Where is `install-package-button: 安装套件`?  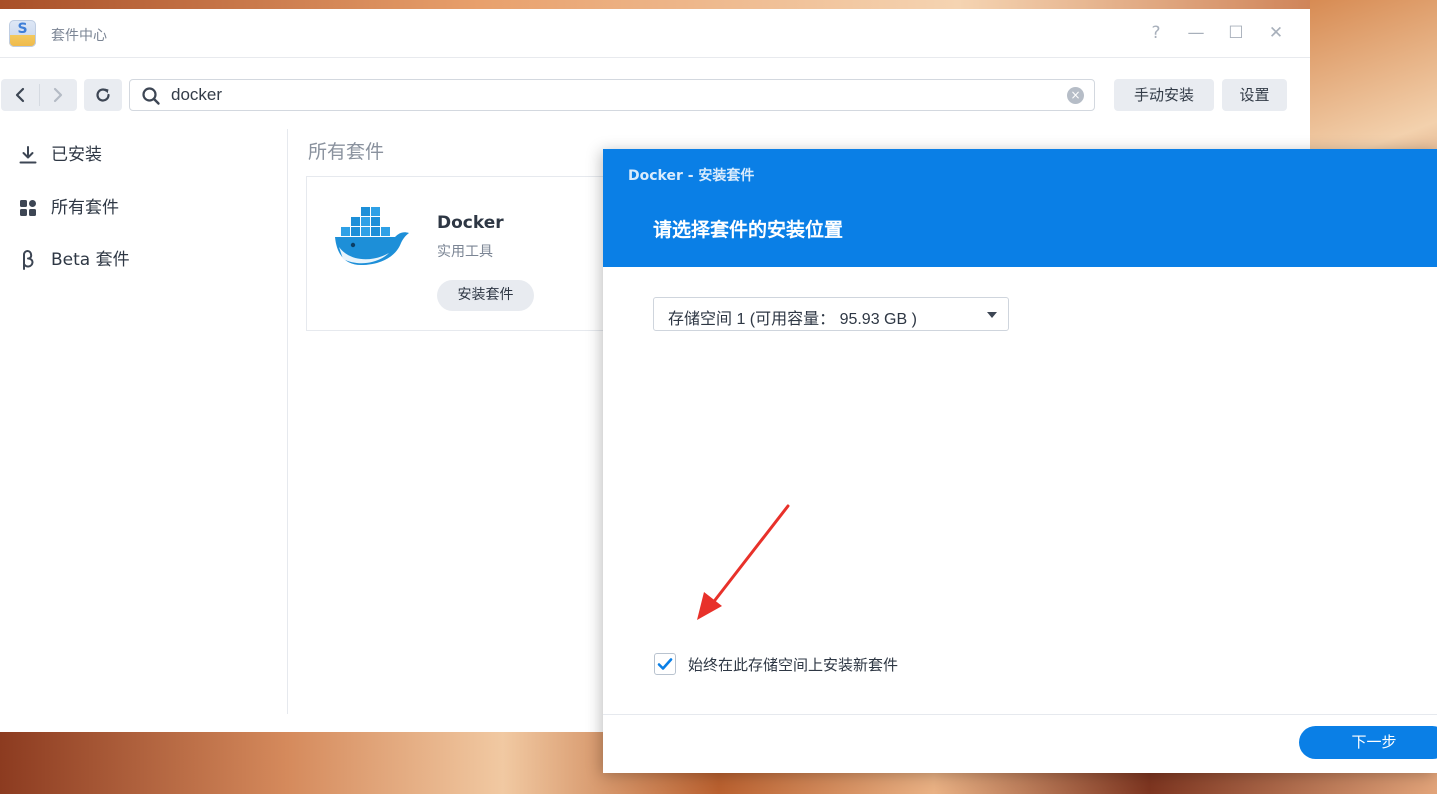
install-package-button: 安装套件 is located at coordinates (485, 295).